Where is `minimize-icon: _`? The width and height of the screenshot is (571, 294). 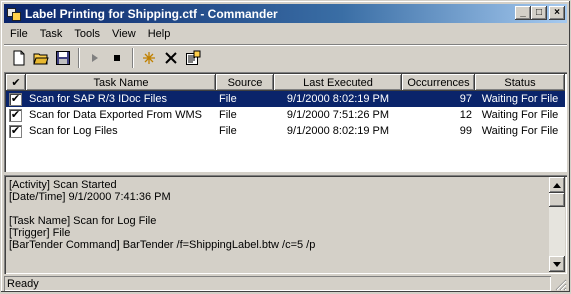
minimize-icon: _ is located at coordinates (523, 12).